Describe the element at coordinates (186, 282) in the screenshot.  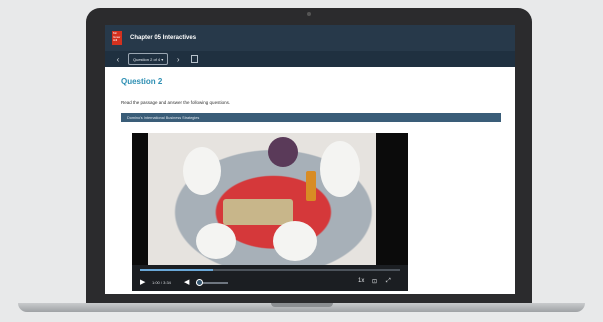
I see `volume-icon: ◀` at that location.